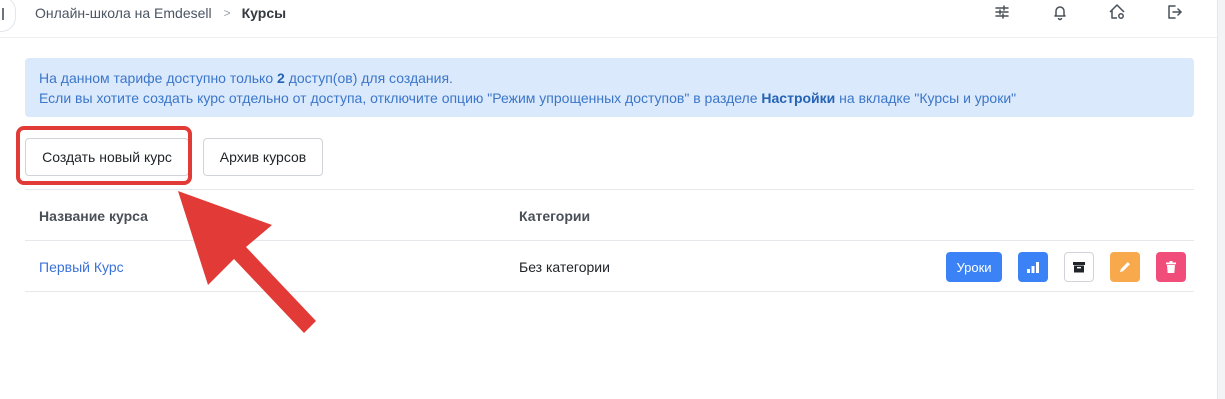 The height and width of the screenshot is (399, 1225). I want to click on course-category: Без категории, so click(564, 267).